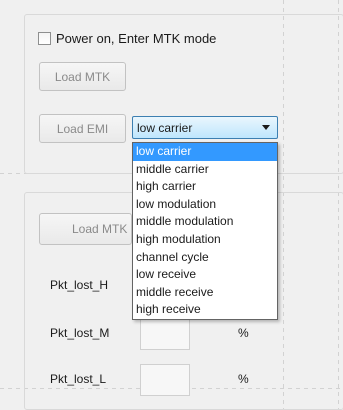 This screenshot has height=410, width=343. I want to click on pkt-lost-l-unit: %, so click(243, 379).